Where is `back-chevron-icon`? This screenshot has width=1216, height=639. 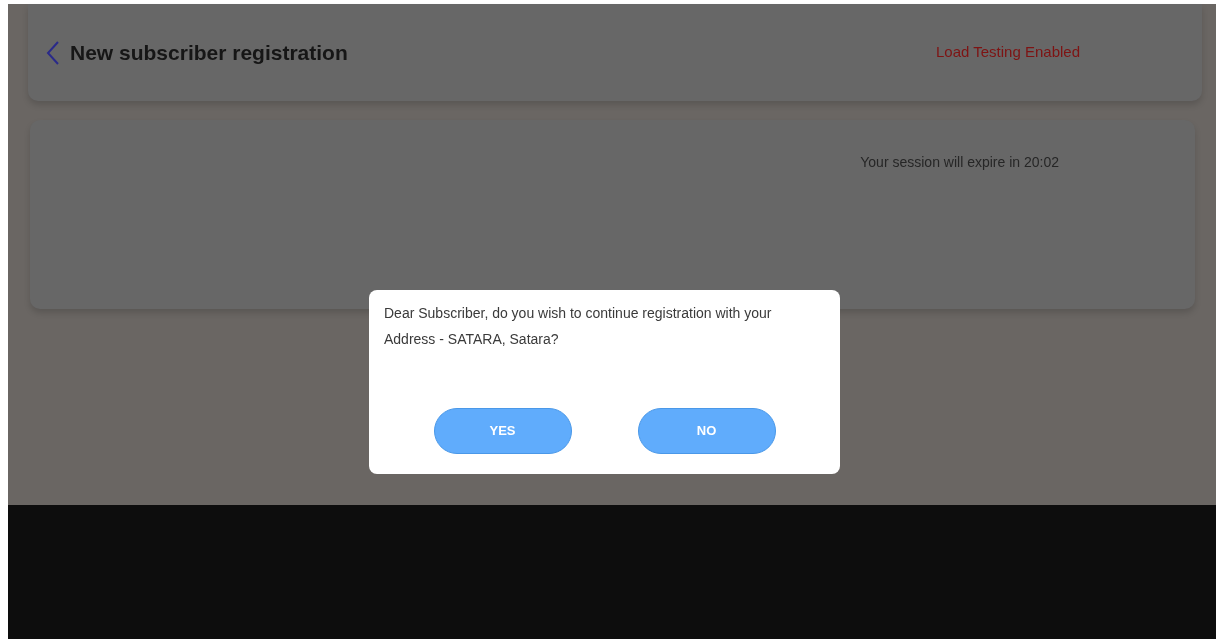 back-chevron-icon is located at coordinates (53, 52).